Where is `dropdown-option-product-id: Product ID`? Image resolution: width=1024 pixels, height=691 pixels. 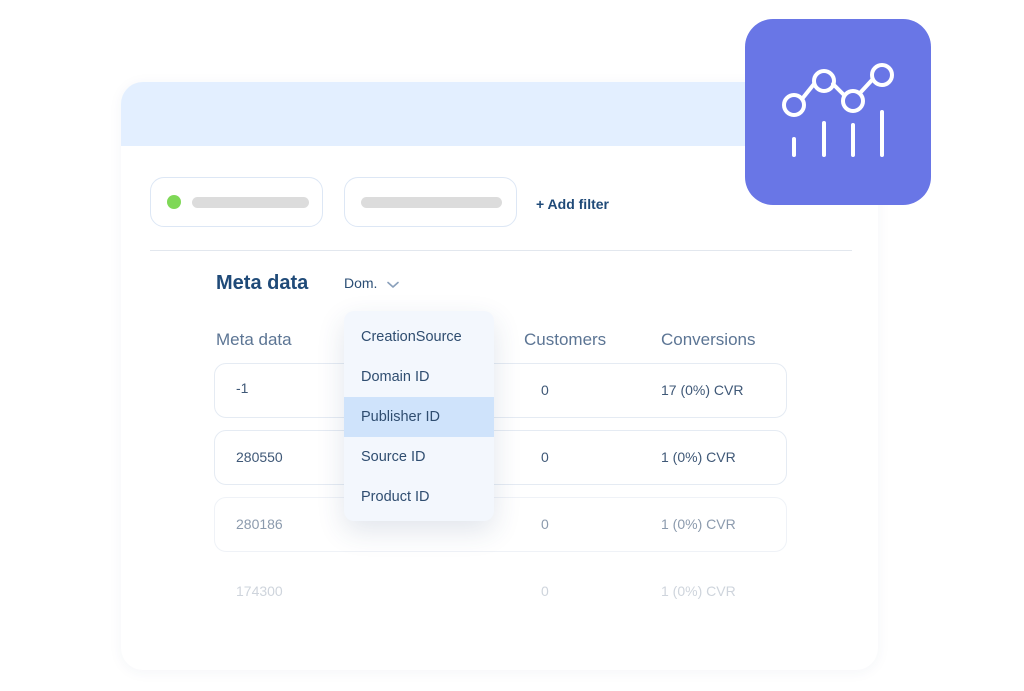
dropdown-option-product-id: Product ID is located at coordinates (419, 497).